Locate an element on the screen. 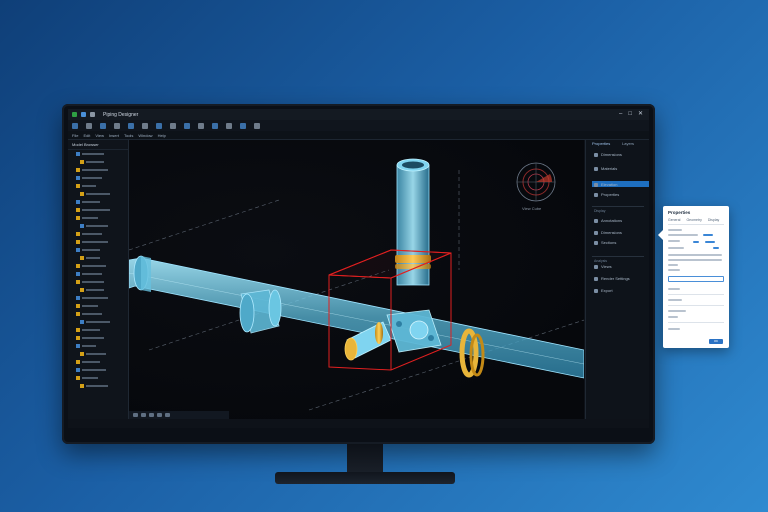 The width and height of the screenshot is (768, 512). menu-tools: Tools is located at coordinates (128, 135).